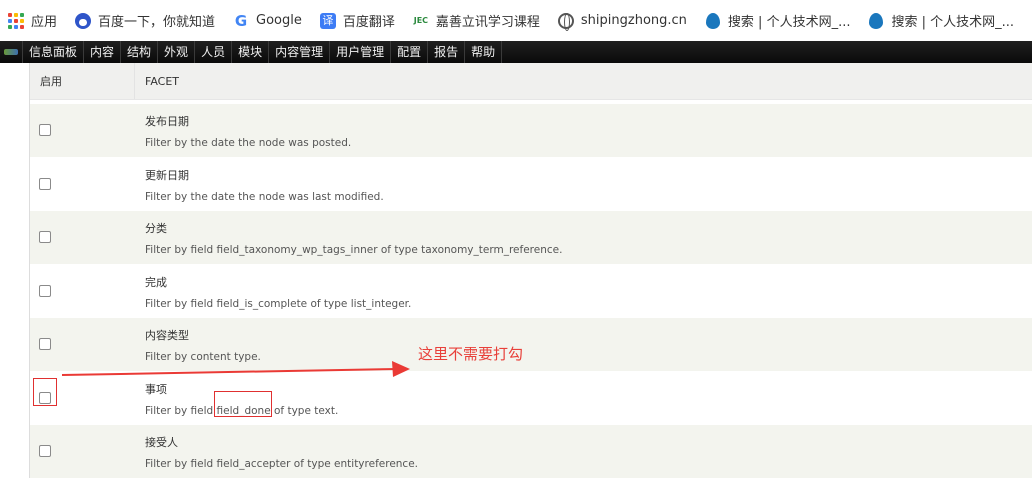 The width and height of the screenshot is (1032, 478). I want to click on annotation-label: 这里不需要打勾, so click(471, 354).